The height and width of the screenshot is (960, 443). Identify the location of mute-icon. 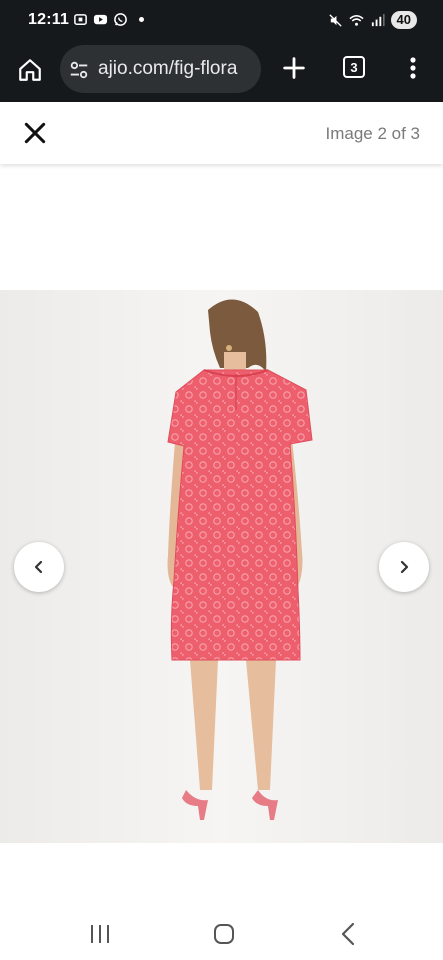
(335, 20).